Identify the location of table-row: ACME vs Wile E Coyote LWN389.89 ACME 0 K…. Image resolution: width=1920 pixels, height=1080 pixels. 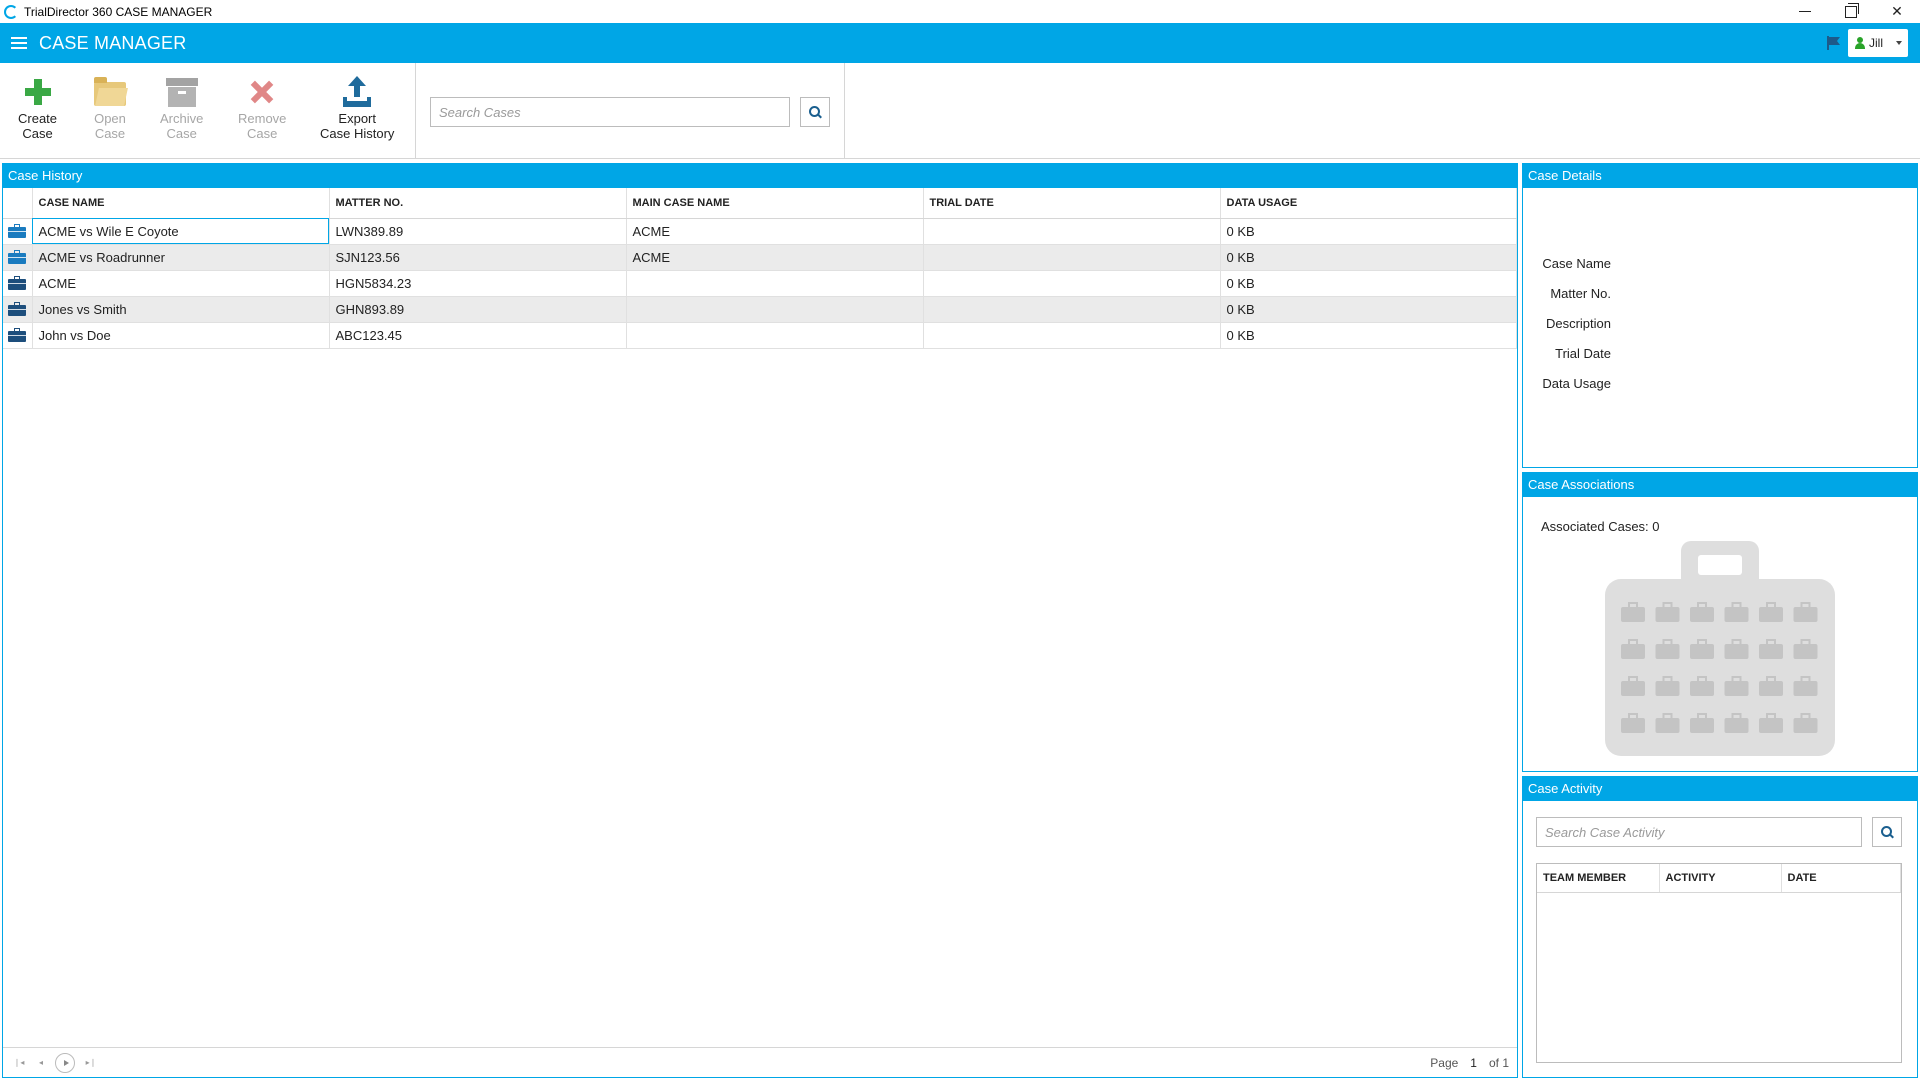
(760, 231).